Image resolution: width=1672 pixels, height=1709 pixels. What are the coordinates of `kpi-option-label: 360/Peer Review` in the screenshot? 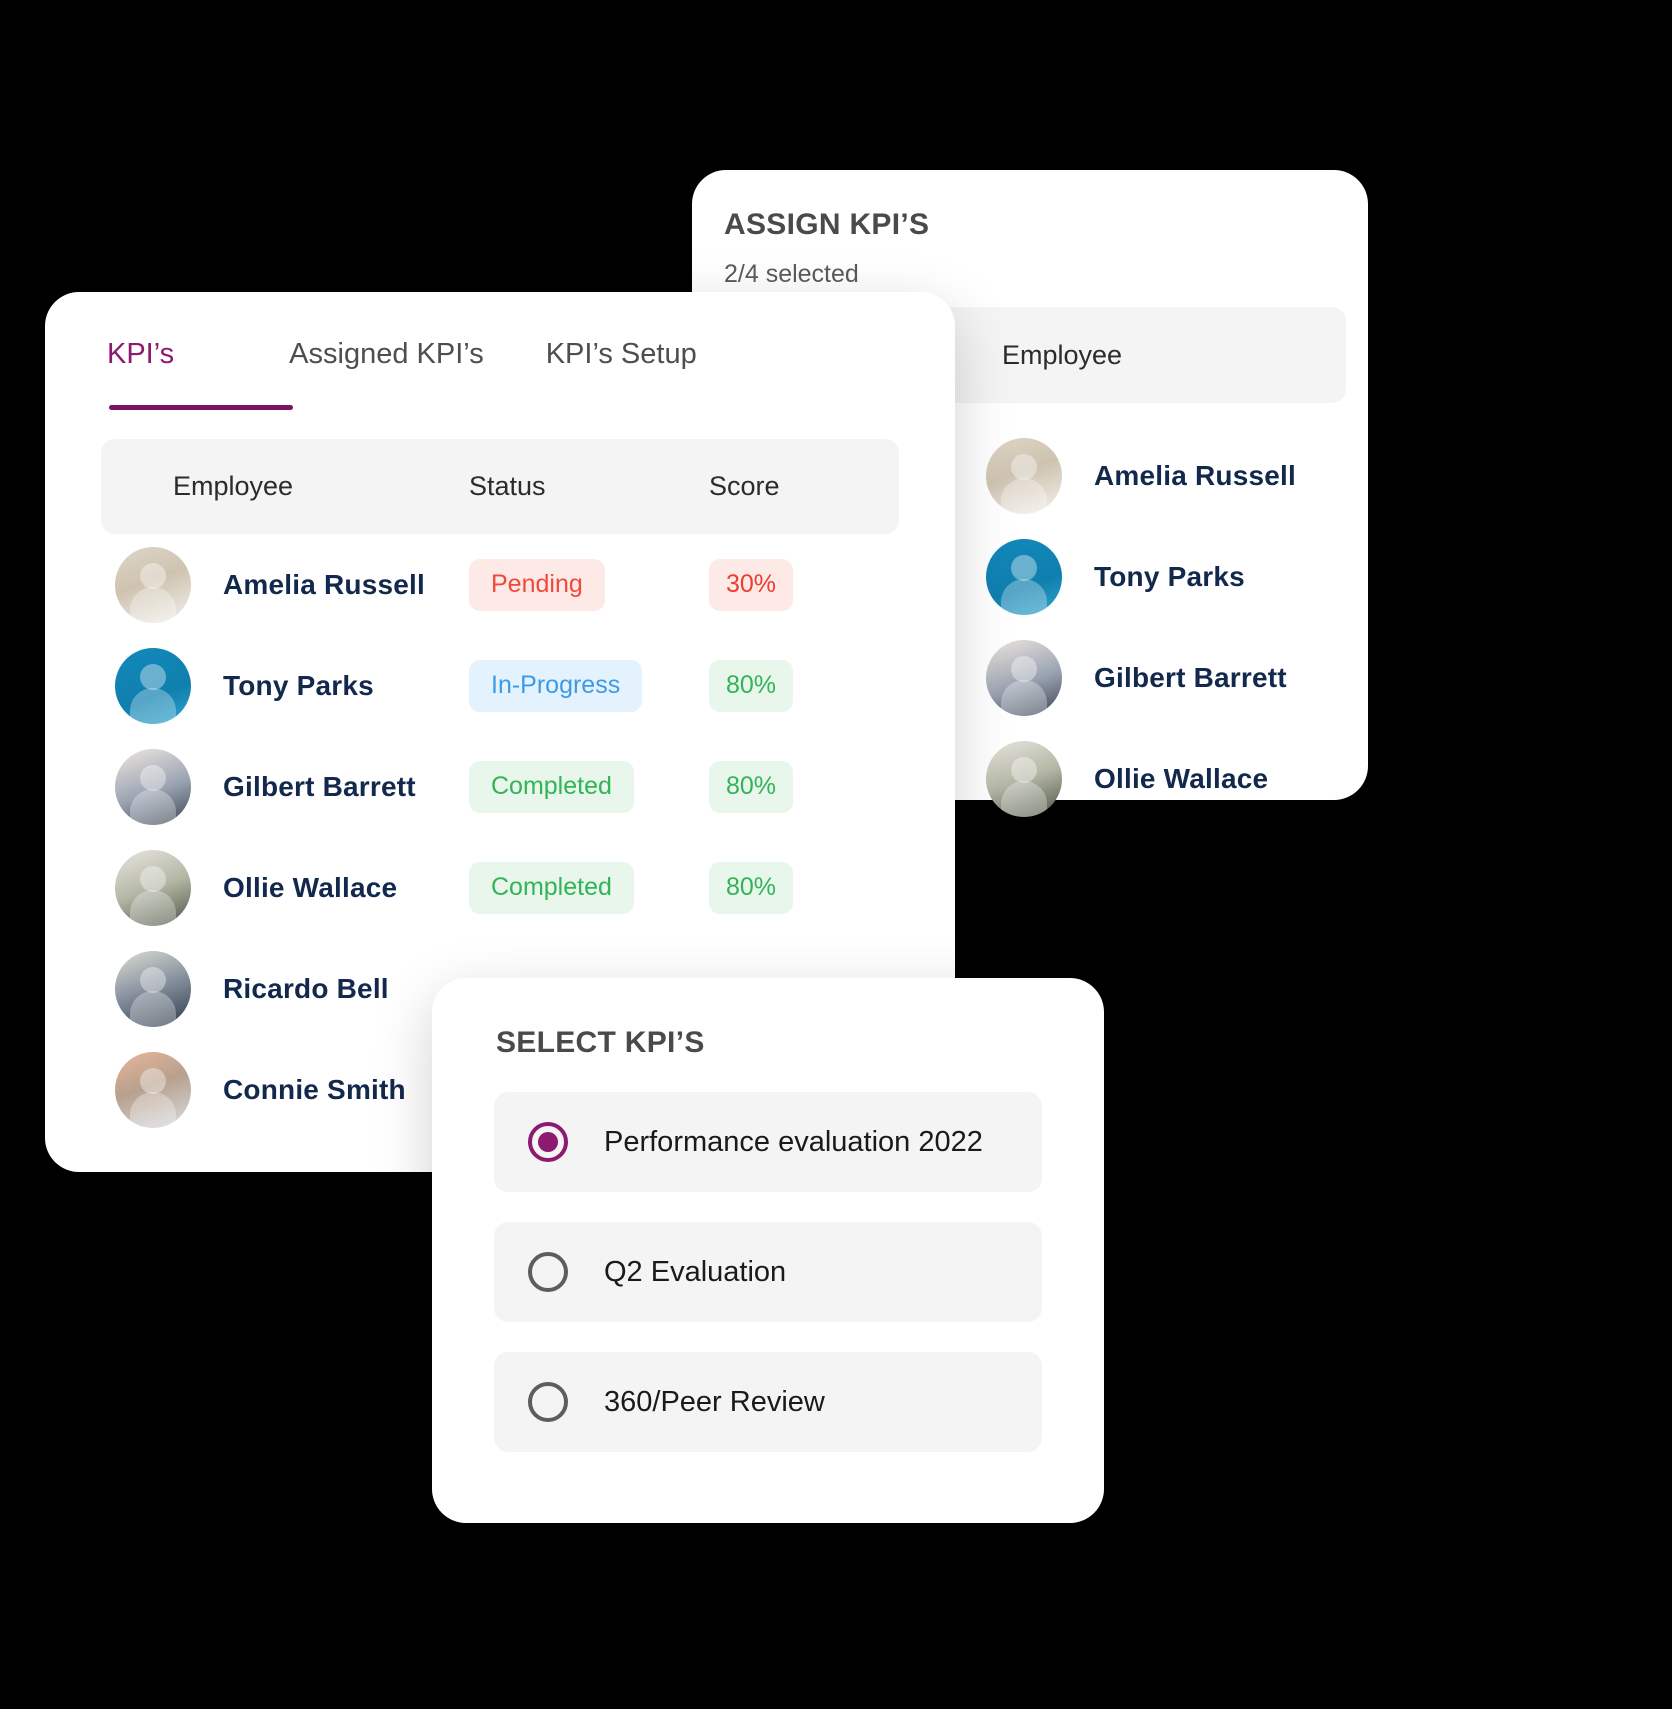 It's located at (714, 1401).